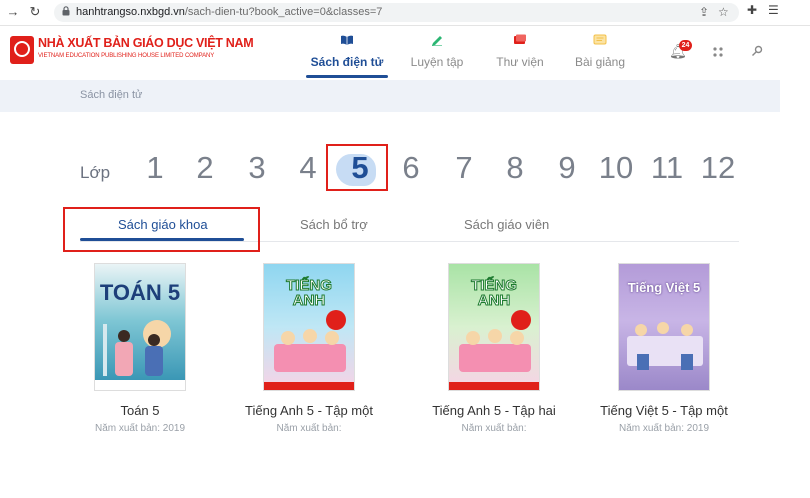 This screenshot has height=498, width=810. What do you see at coordinates (334, 224) in the screenshot?
I see `tab-sach-bo-tro: Sách bổ trợ` at bounding box center [334, 224].